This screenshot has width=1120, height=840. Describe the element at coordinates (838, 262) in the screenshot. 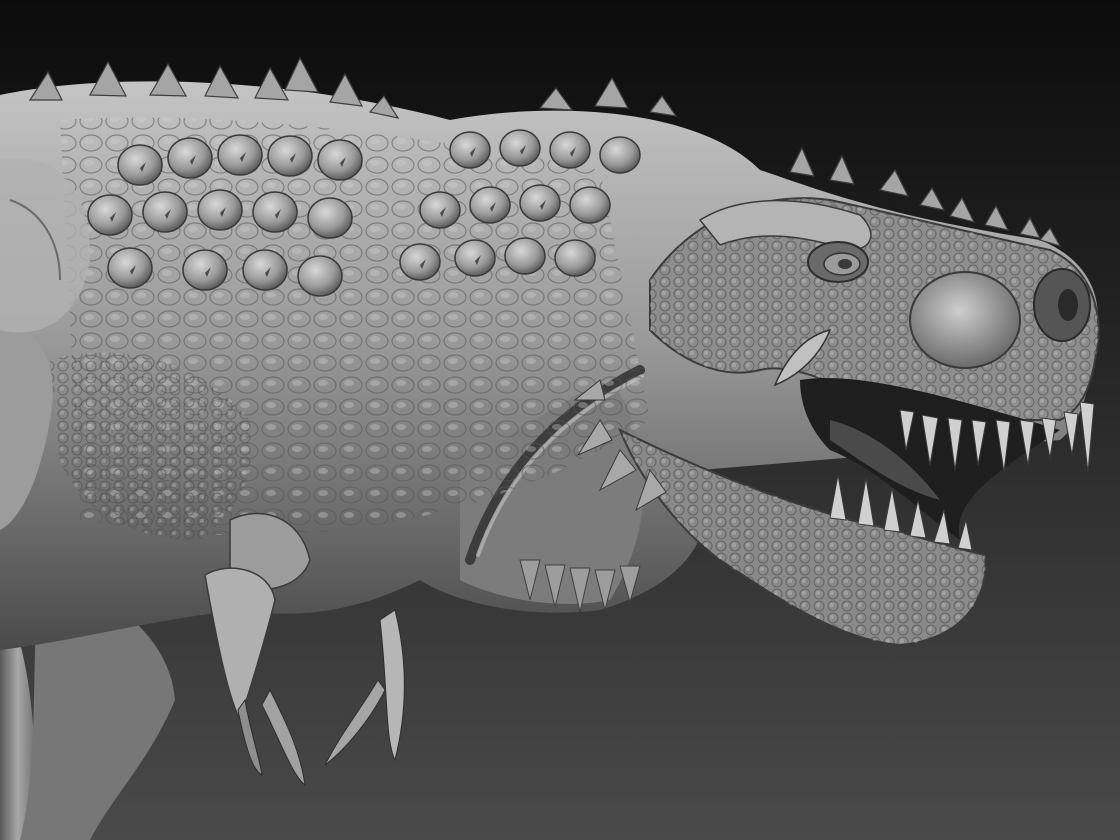

I see `eye` at that location.